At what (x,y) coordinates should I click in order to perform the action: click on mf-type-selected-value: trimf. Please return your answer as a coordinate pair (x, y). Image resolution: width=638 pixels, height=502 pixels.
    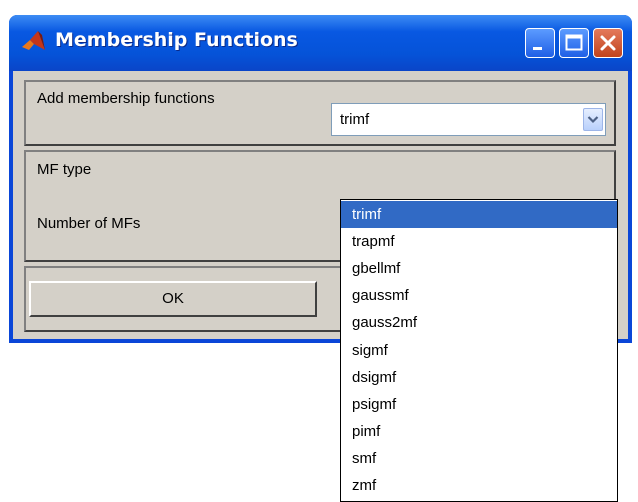
    Looking at the image, I should click on (355, 119).